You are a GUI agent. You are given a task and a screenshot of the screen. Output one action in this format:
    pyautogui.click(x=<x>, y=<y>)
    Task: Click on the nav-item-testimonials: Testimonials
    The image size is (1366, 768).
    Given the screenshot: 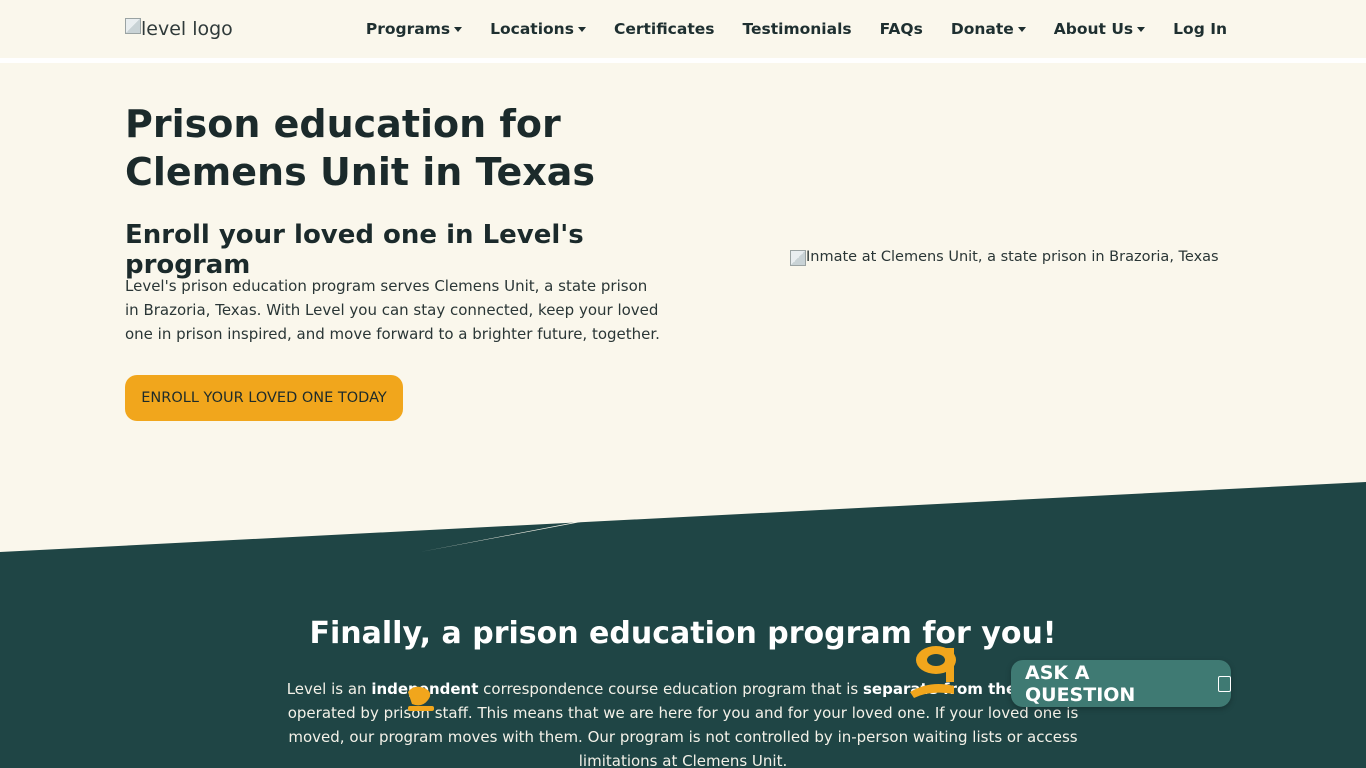 What is the action you would take?
    pyautogui.click(x=796, y=29)
    